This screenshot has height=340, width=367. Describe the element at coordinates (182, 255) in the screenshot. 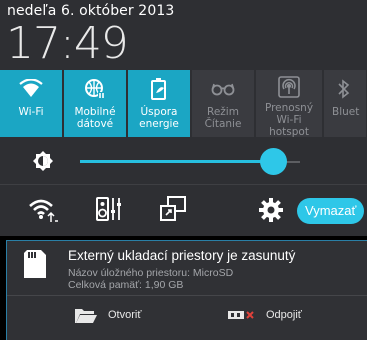

I see `notification-title: Externý ukladací priestory je zasunutý` at that location.